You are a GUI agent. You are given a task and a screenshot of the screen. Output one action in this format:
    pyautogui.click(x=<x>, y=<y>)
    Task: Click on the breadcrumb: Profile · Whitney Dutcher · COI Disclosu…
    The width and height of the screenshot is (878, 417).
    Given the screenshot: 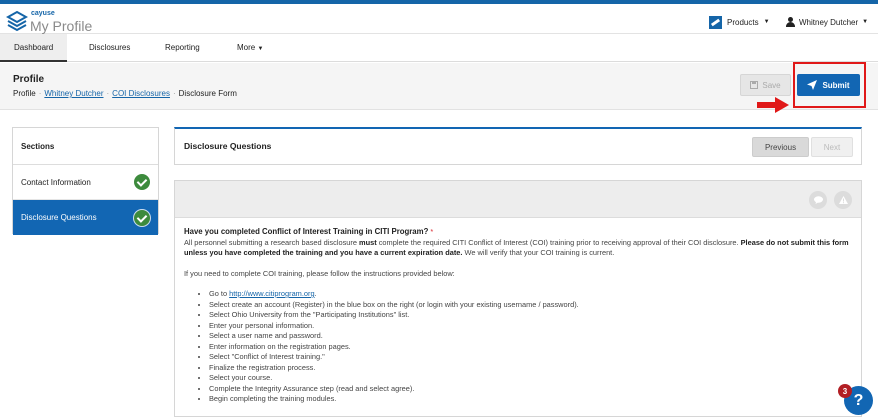 What is the action you would take?
    pyautogui.click(x=125, y=93)
    